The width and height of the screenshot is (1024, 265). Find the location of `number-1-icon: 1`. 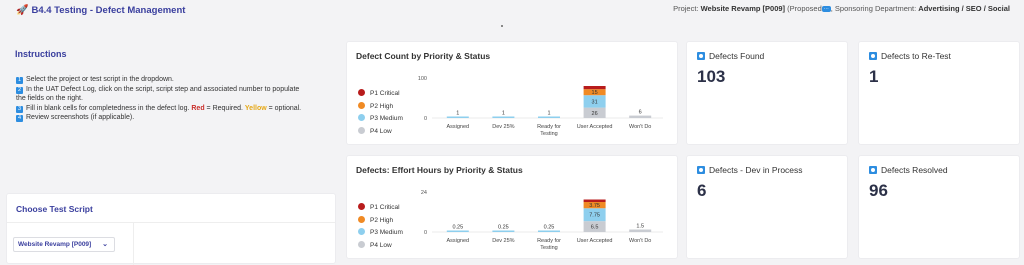

number-1-icon: 1 is located at coordinates (19, 80).